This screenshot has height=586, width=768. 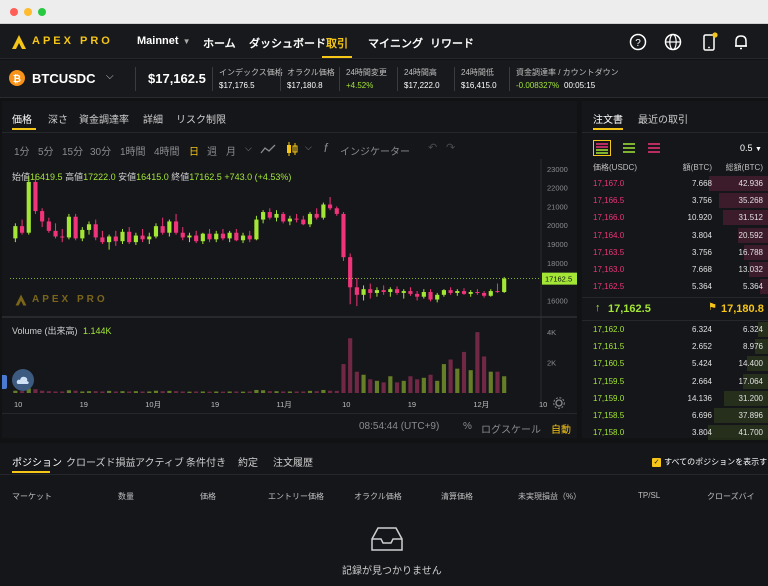 What do you see at coordinates (609, 287) in the screenshot?
I see `order-price: 17,162.5` at bounding box center [609, 287].